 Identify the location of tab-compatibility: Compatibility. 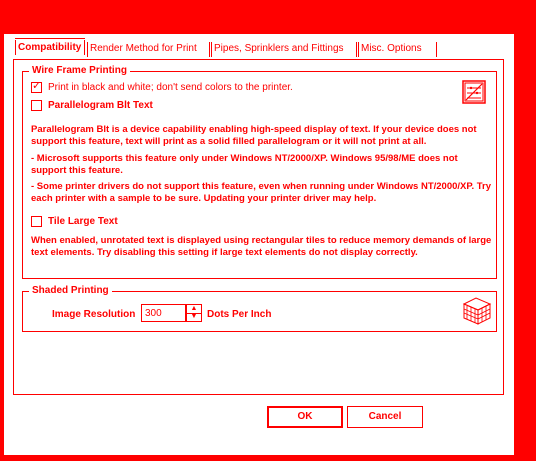
(50, 49).